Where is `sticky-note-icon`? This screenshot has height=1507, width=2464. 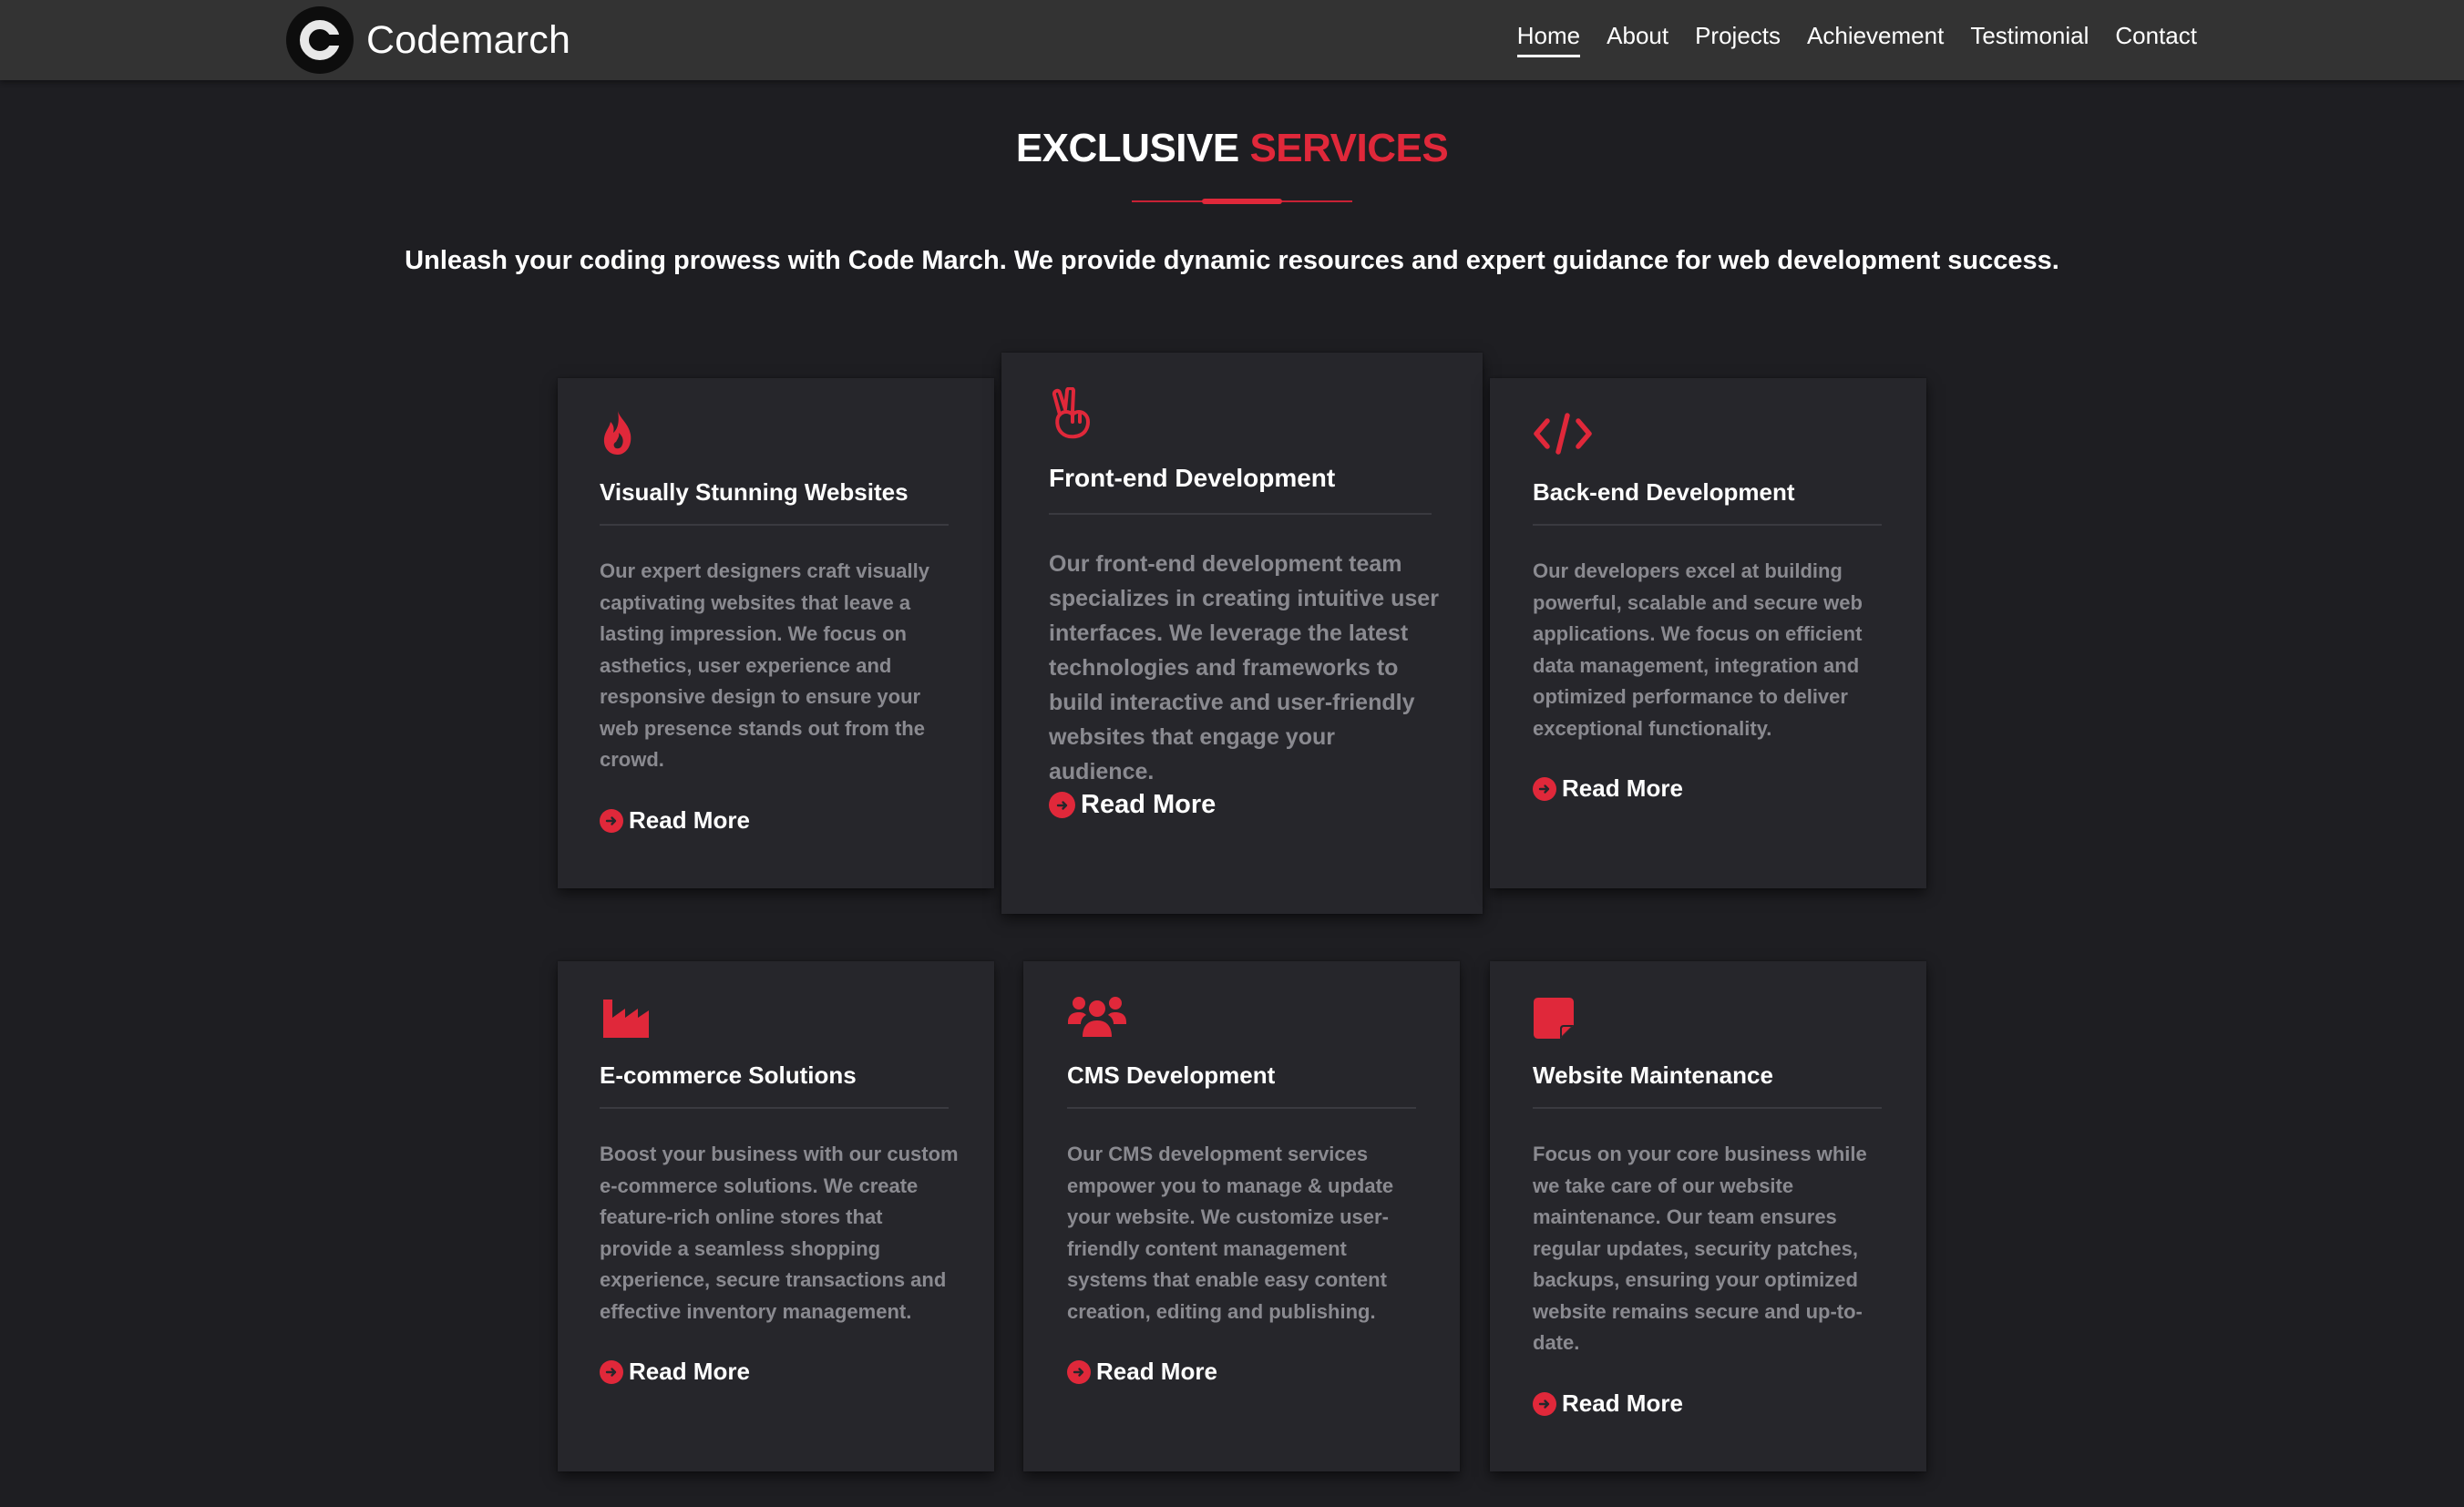
sticky-note-icon is located at coordinates (1554, 1018).